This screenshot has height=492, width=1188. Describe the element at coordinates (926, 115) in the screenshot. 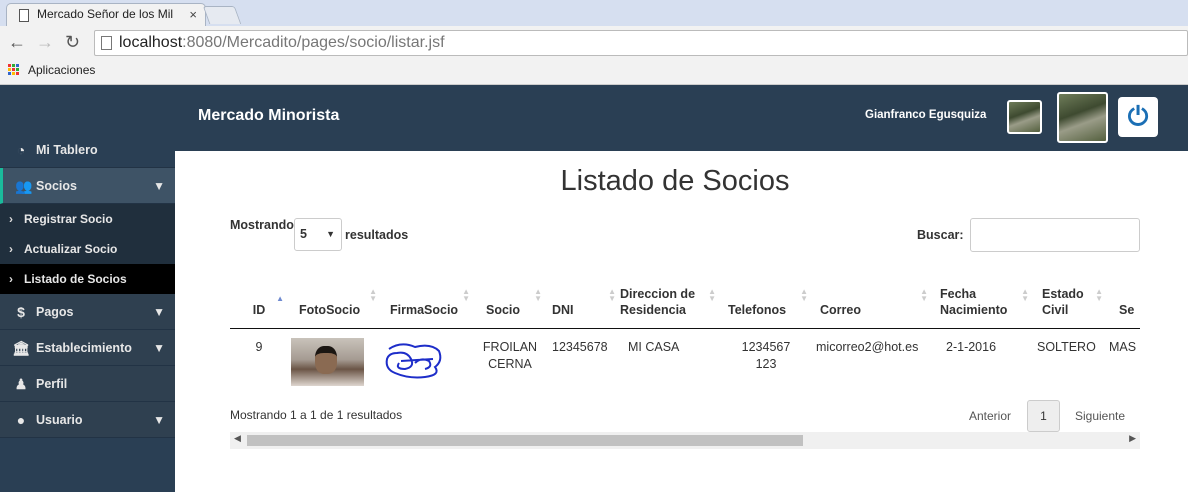

I see `user-name: Gianfranco Egusquiza` at that location.